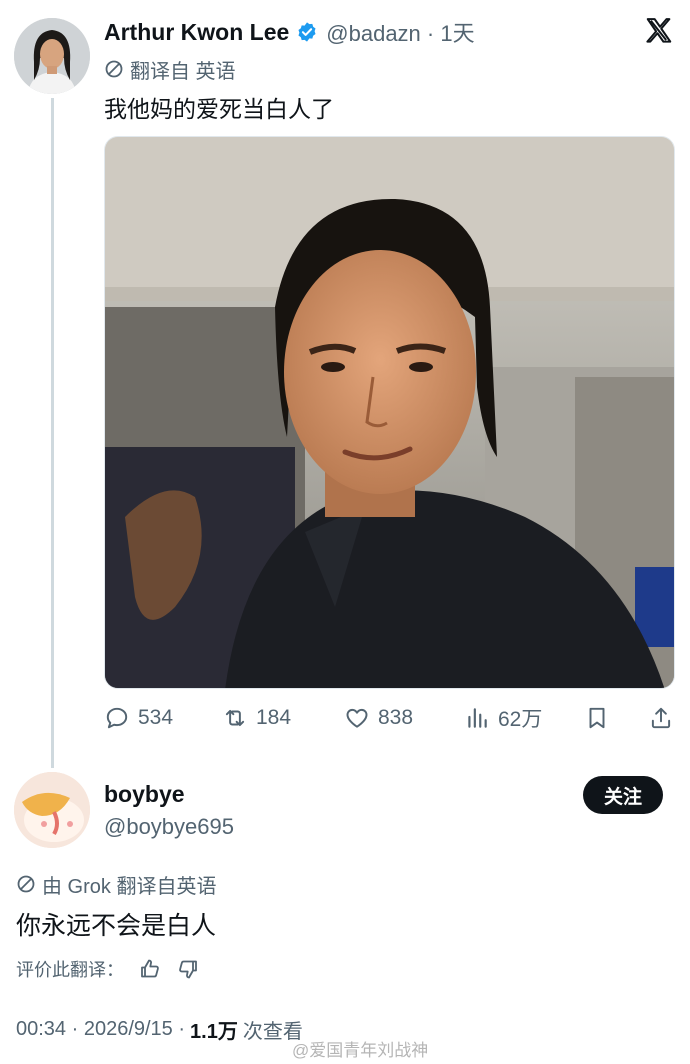 The height and width of the screenshot is (1064, 690). I want to click on reply-author-name: boybye, so click(144, 794).